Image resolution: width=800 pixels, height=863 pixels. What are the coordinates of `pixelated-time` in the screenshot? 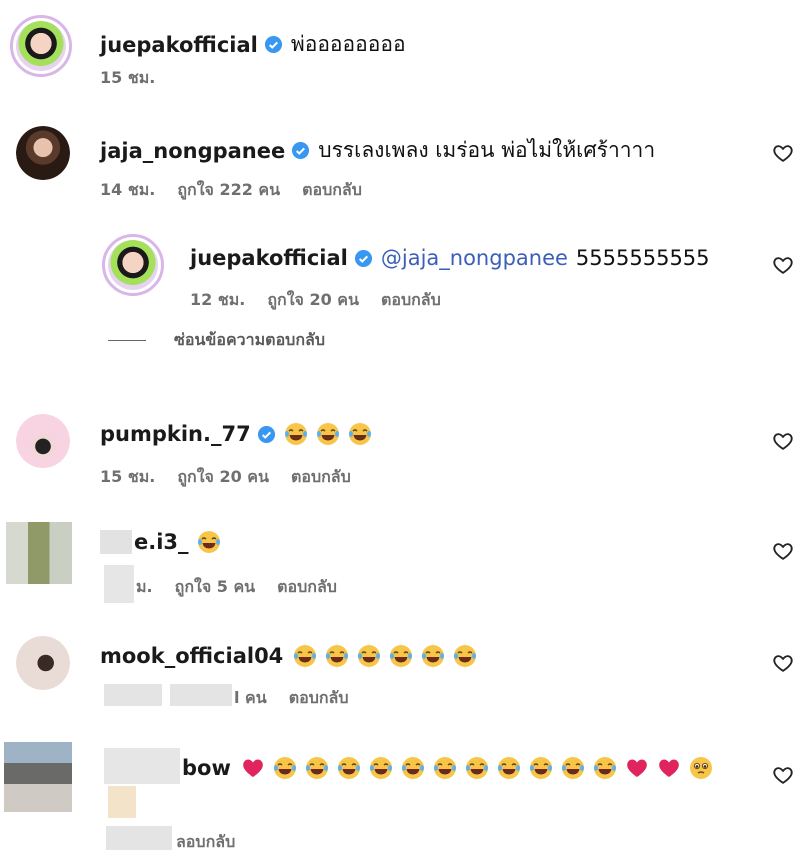 It's located at (119, 584).